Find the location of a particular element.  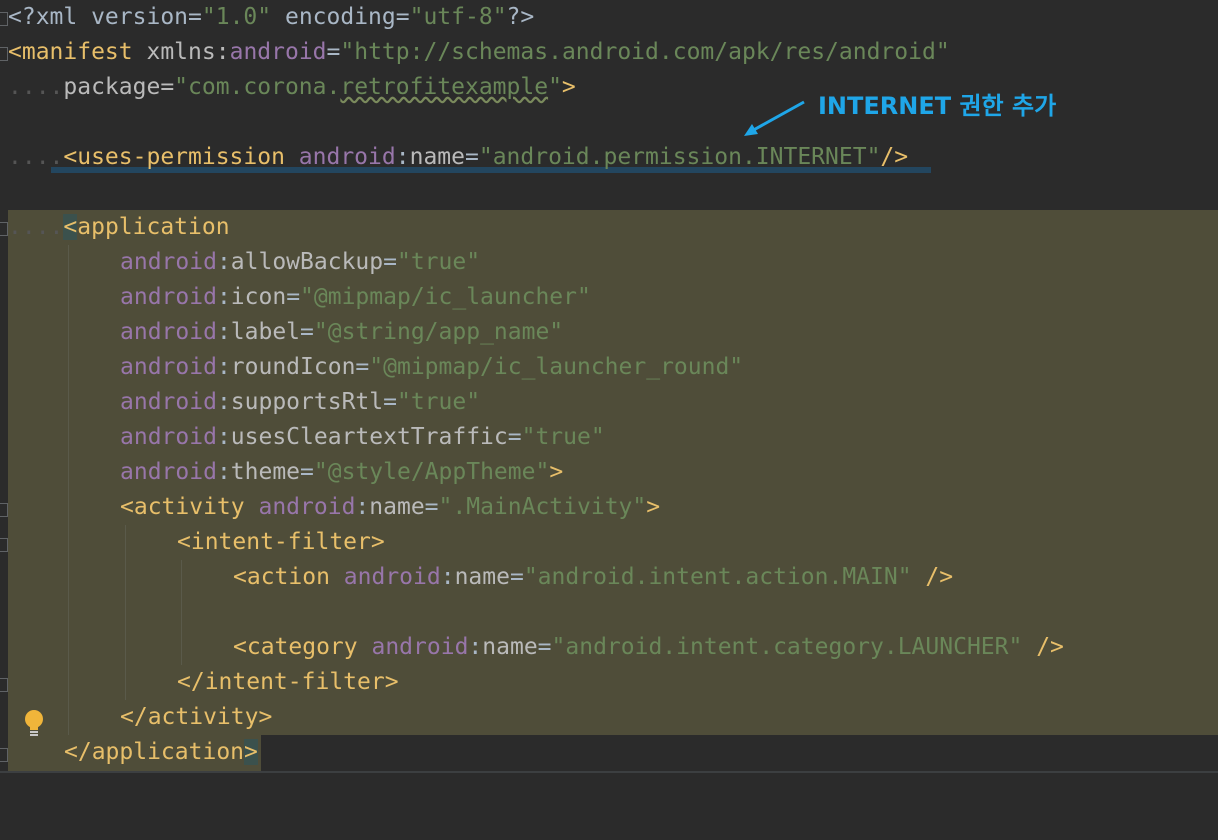

activity-name-value: ".MainActivity" is located at coordinates (542, 507).